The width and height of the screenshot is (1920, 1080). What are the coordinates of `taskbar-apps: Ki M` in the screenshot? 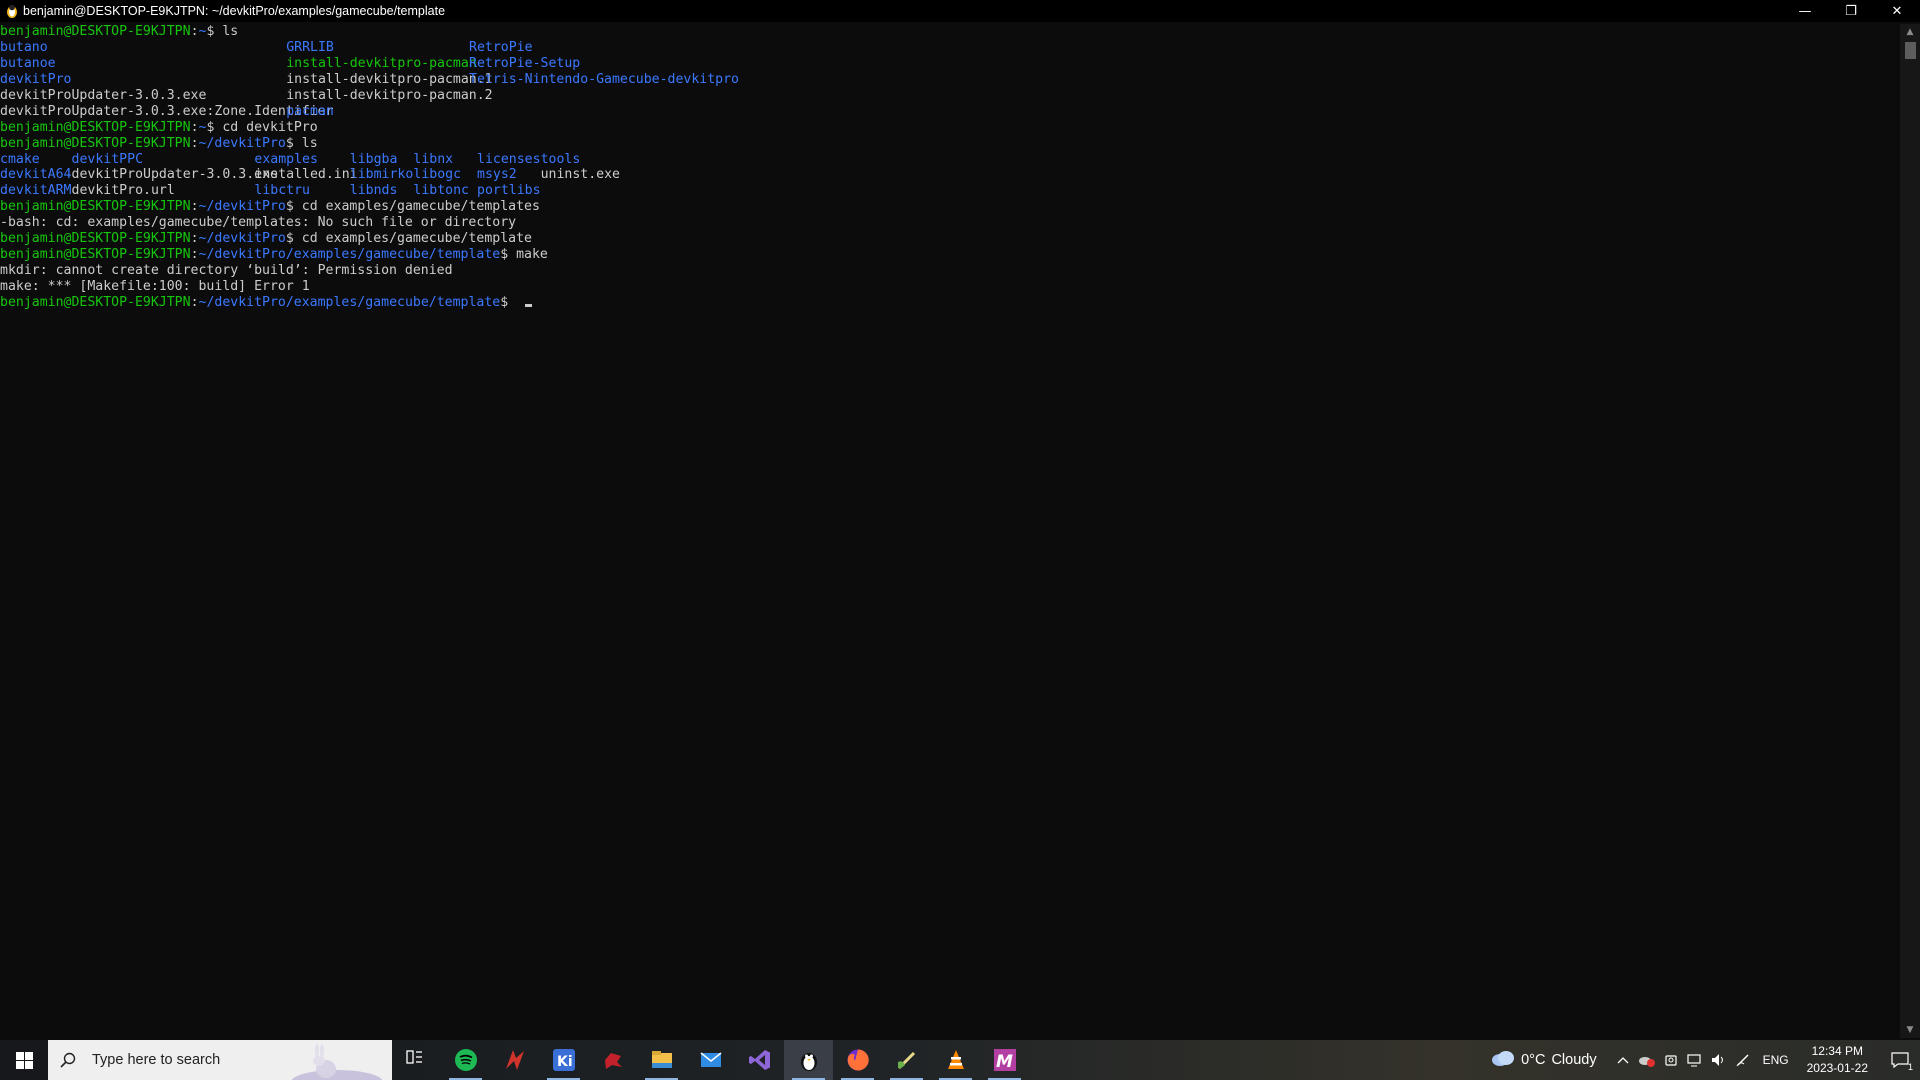 It's located at (710, 1060).